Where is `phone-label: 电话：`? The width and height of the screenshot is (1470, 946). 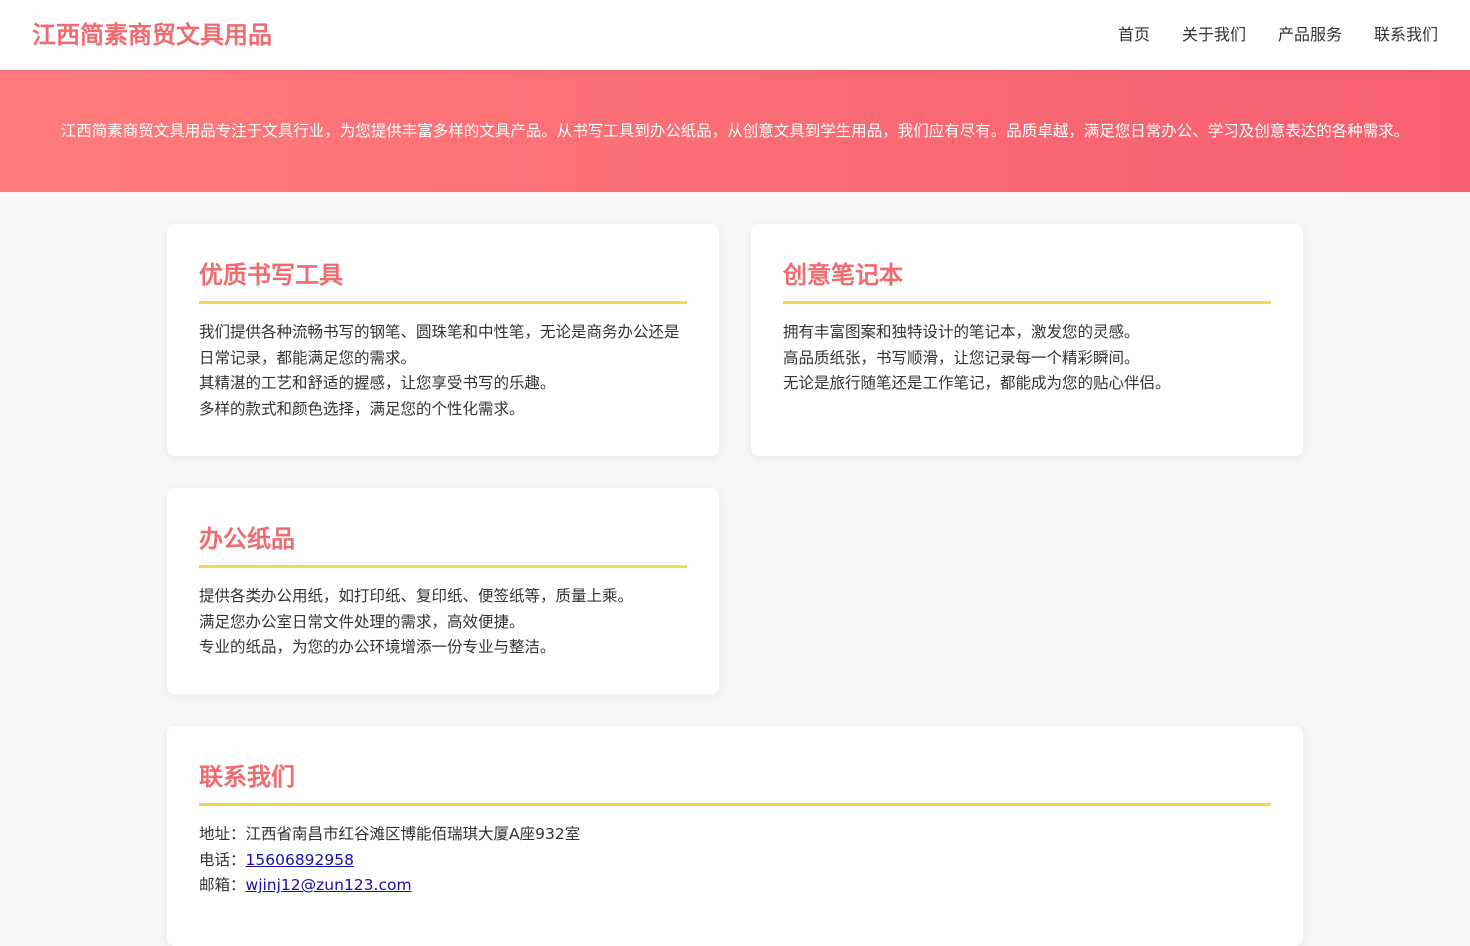 phone-label: 电话： is located at coordinates (222, 859).